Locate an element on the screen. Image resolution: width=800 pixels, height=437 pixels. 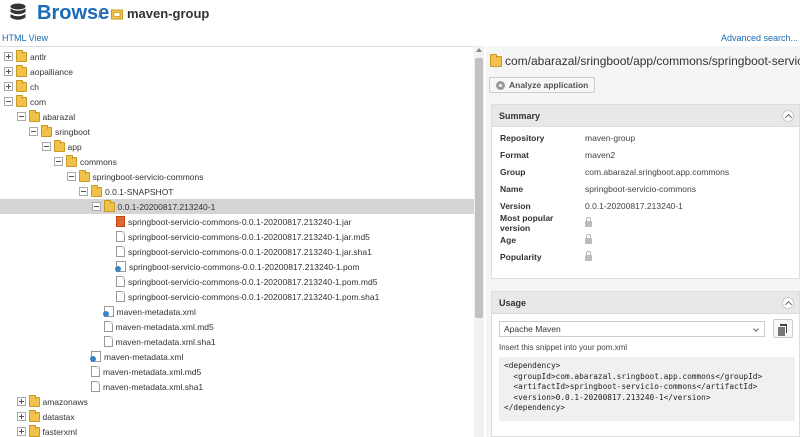
tree-row: abarazal is located at coordinates (237, 116).